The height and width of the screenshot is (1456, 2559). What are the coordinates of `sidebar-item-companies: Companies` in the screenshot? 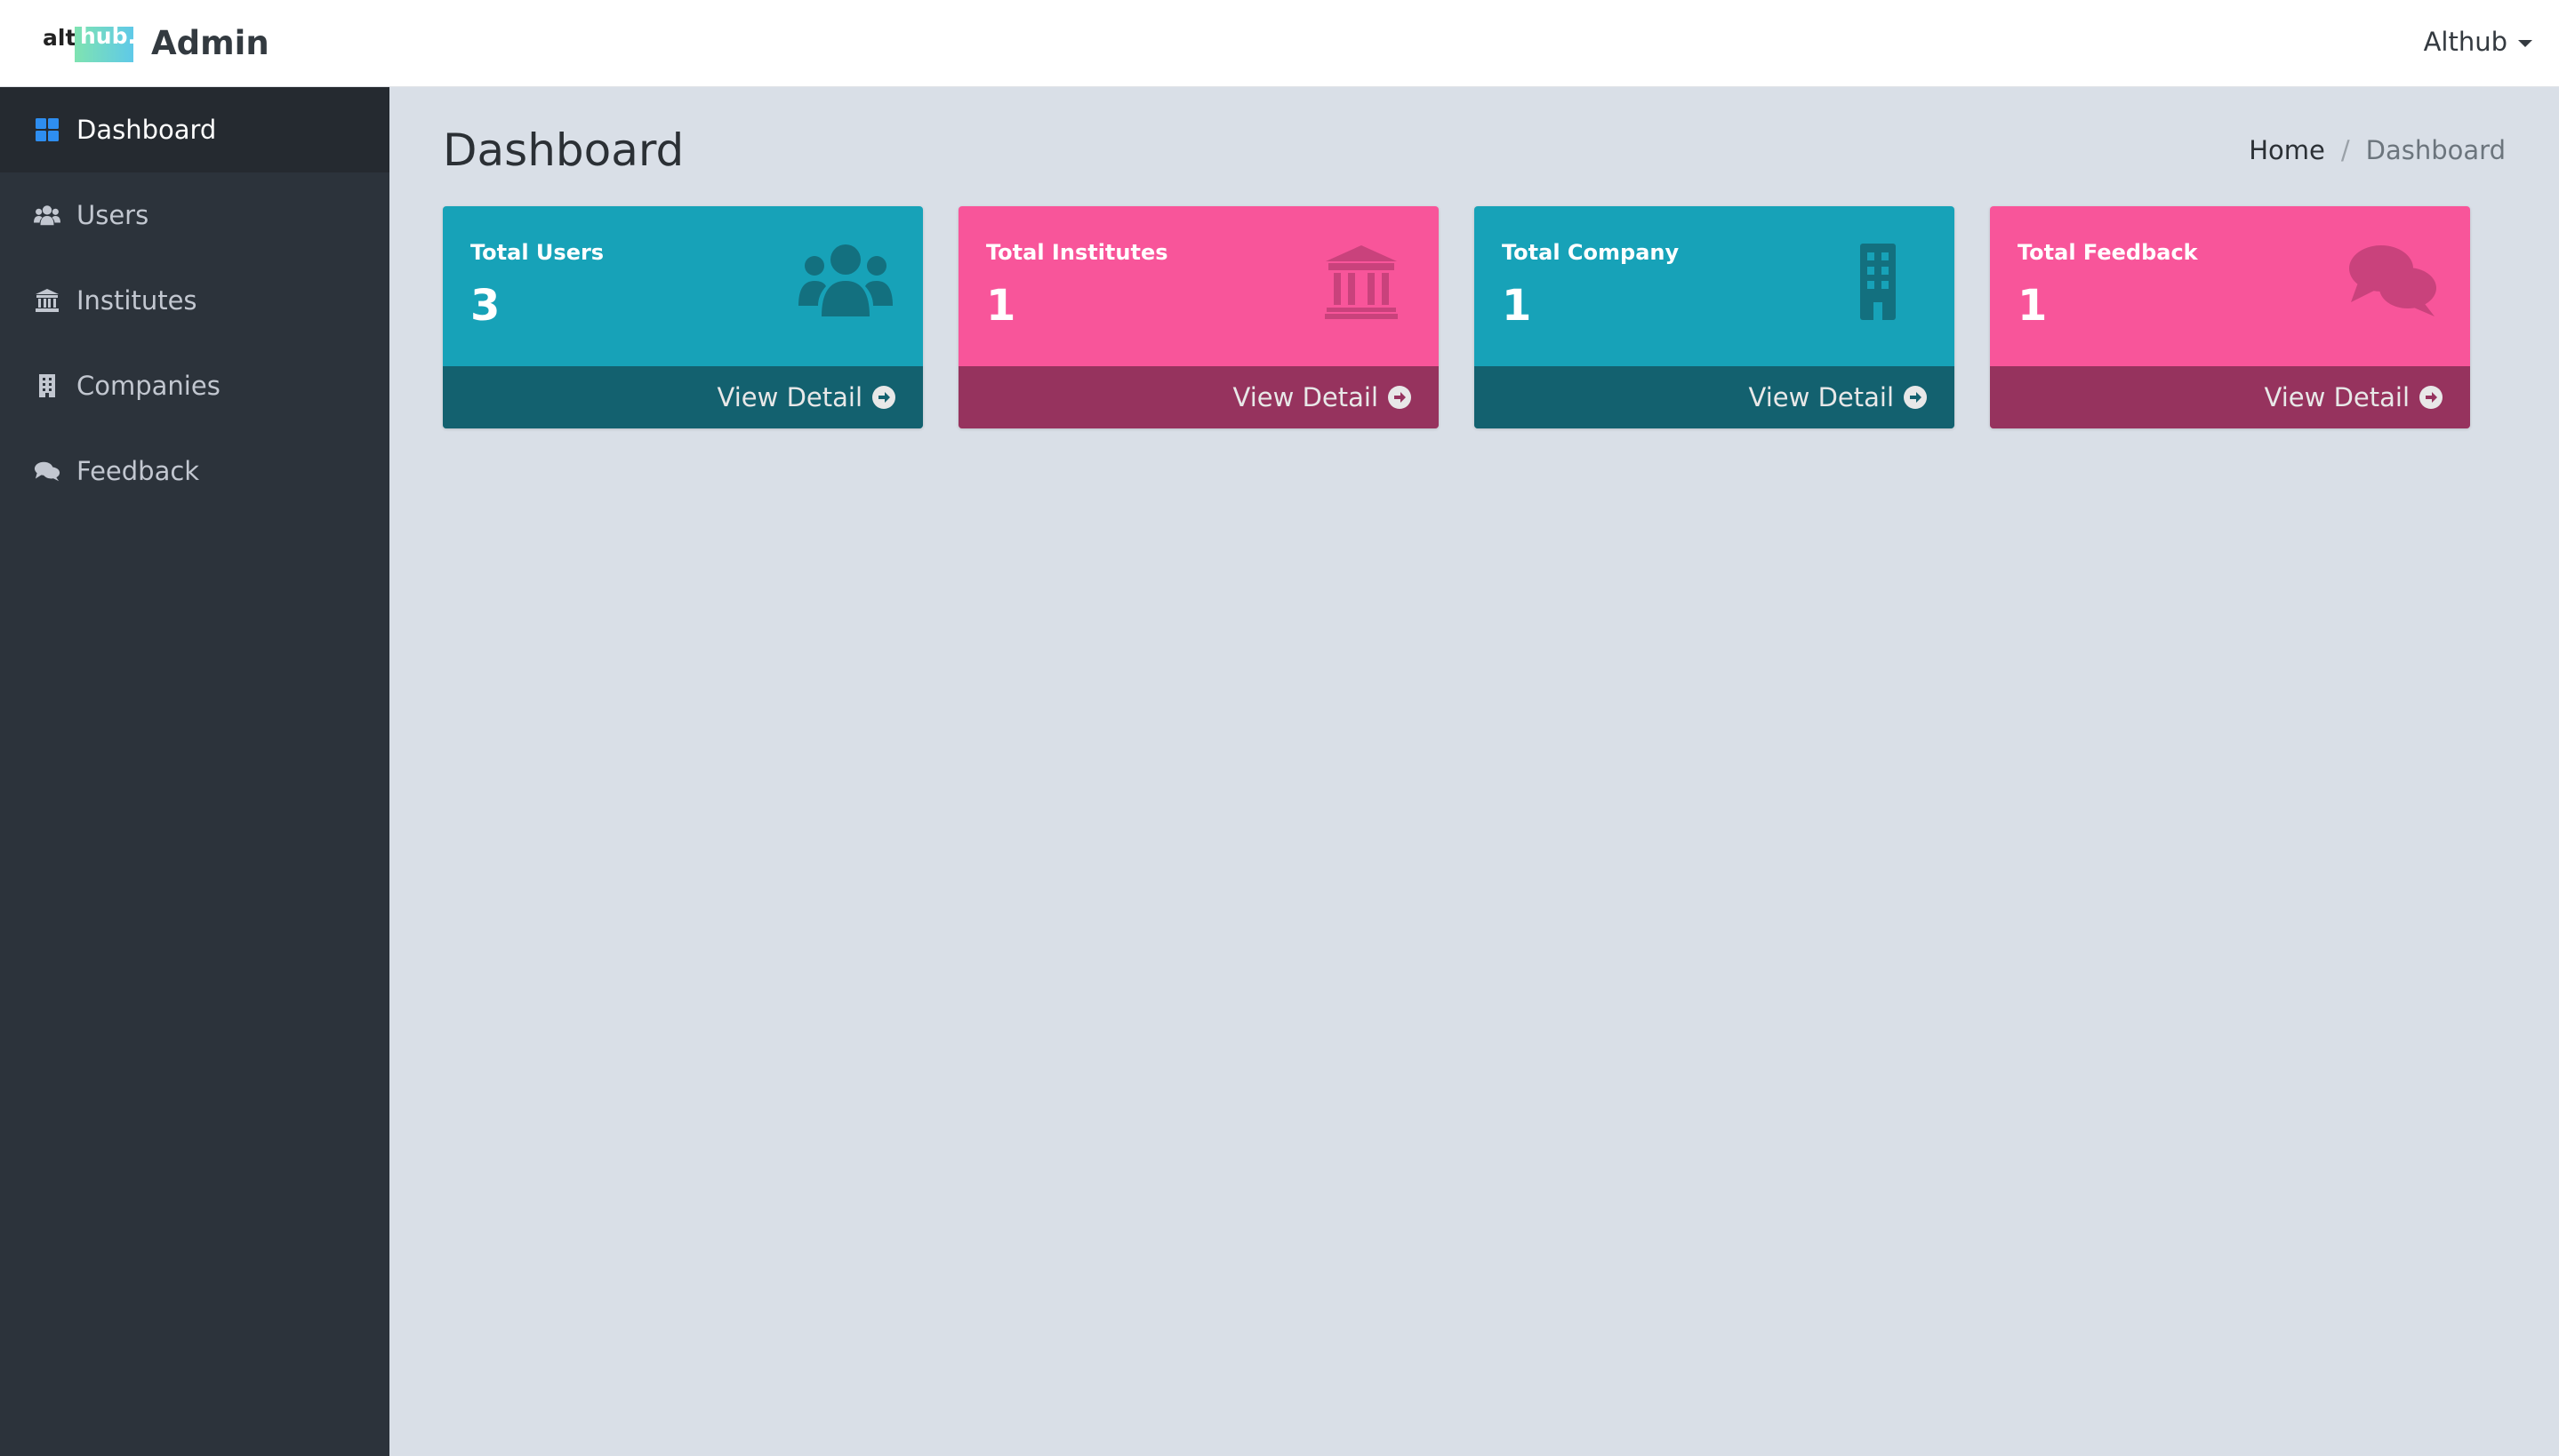 It's located at (194, 385).